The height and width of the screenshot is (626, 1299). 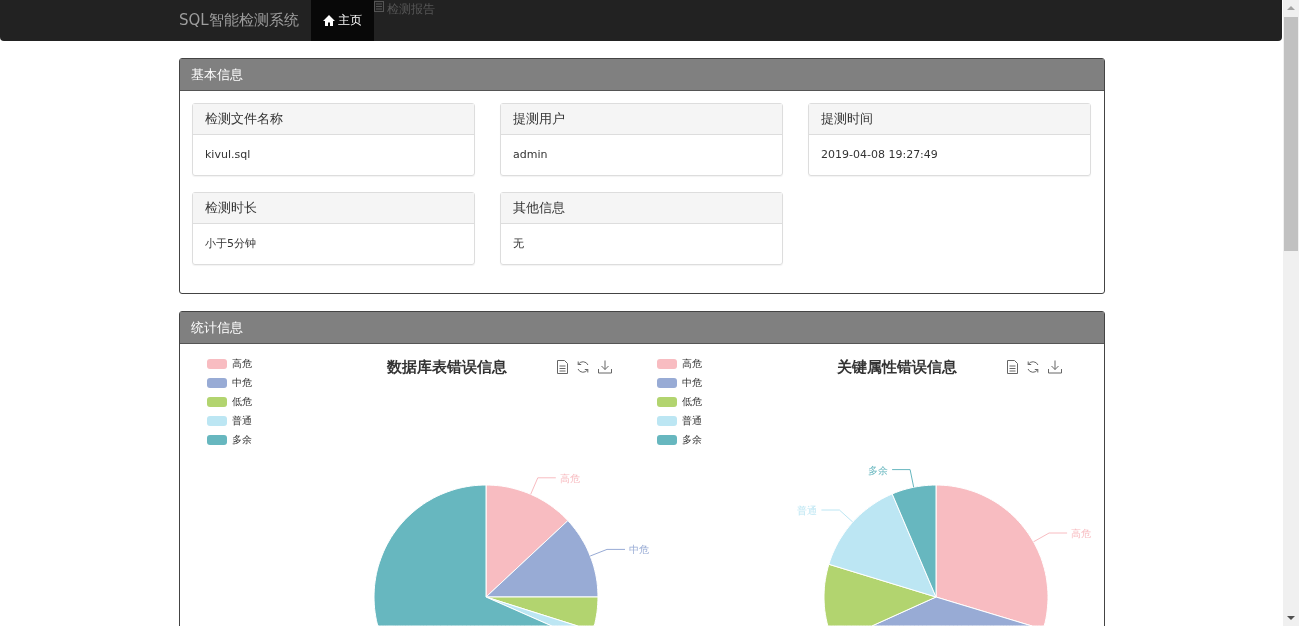 What do you see at coordinates (1291, 134) in the screenshot?
I see `scrollbar-thumb` at bounding box center [1291, 134].